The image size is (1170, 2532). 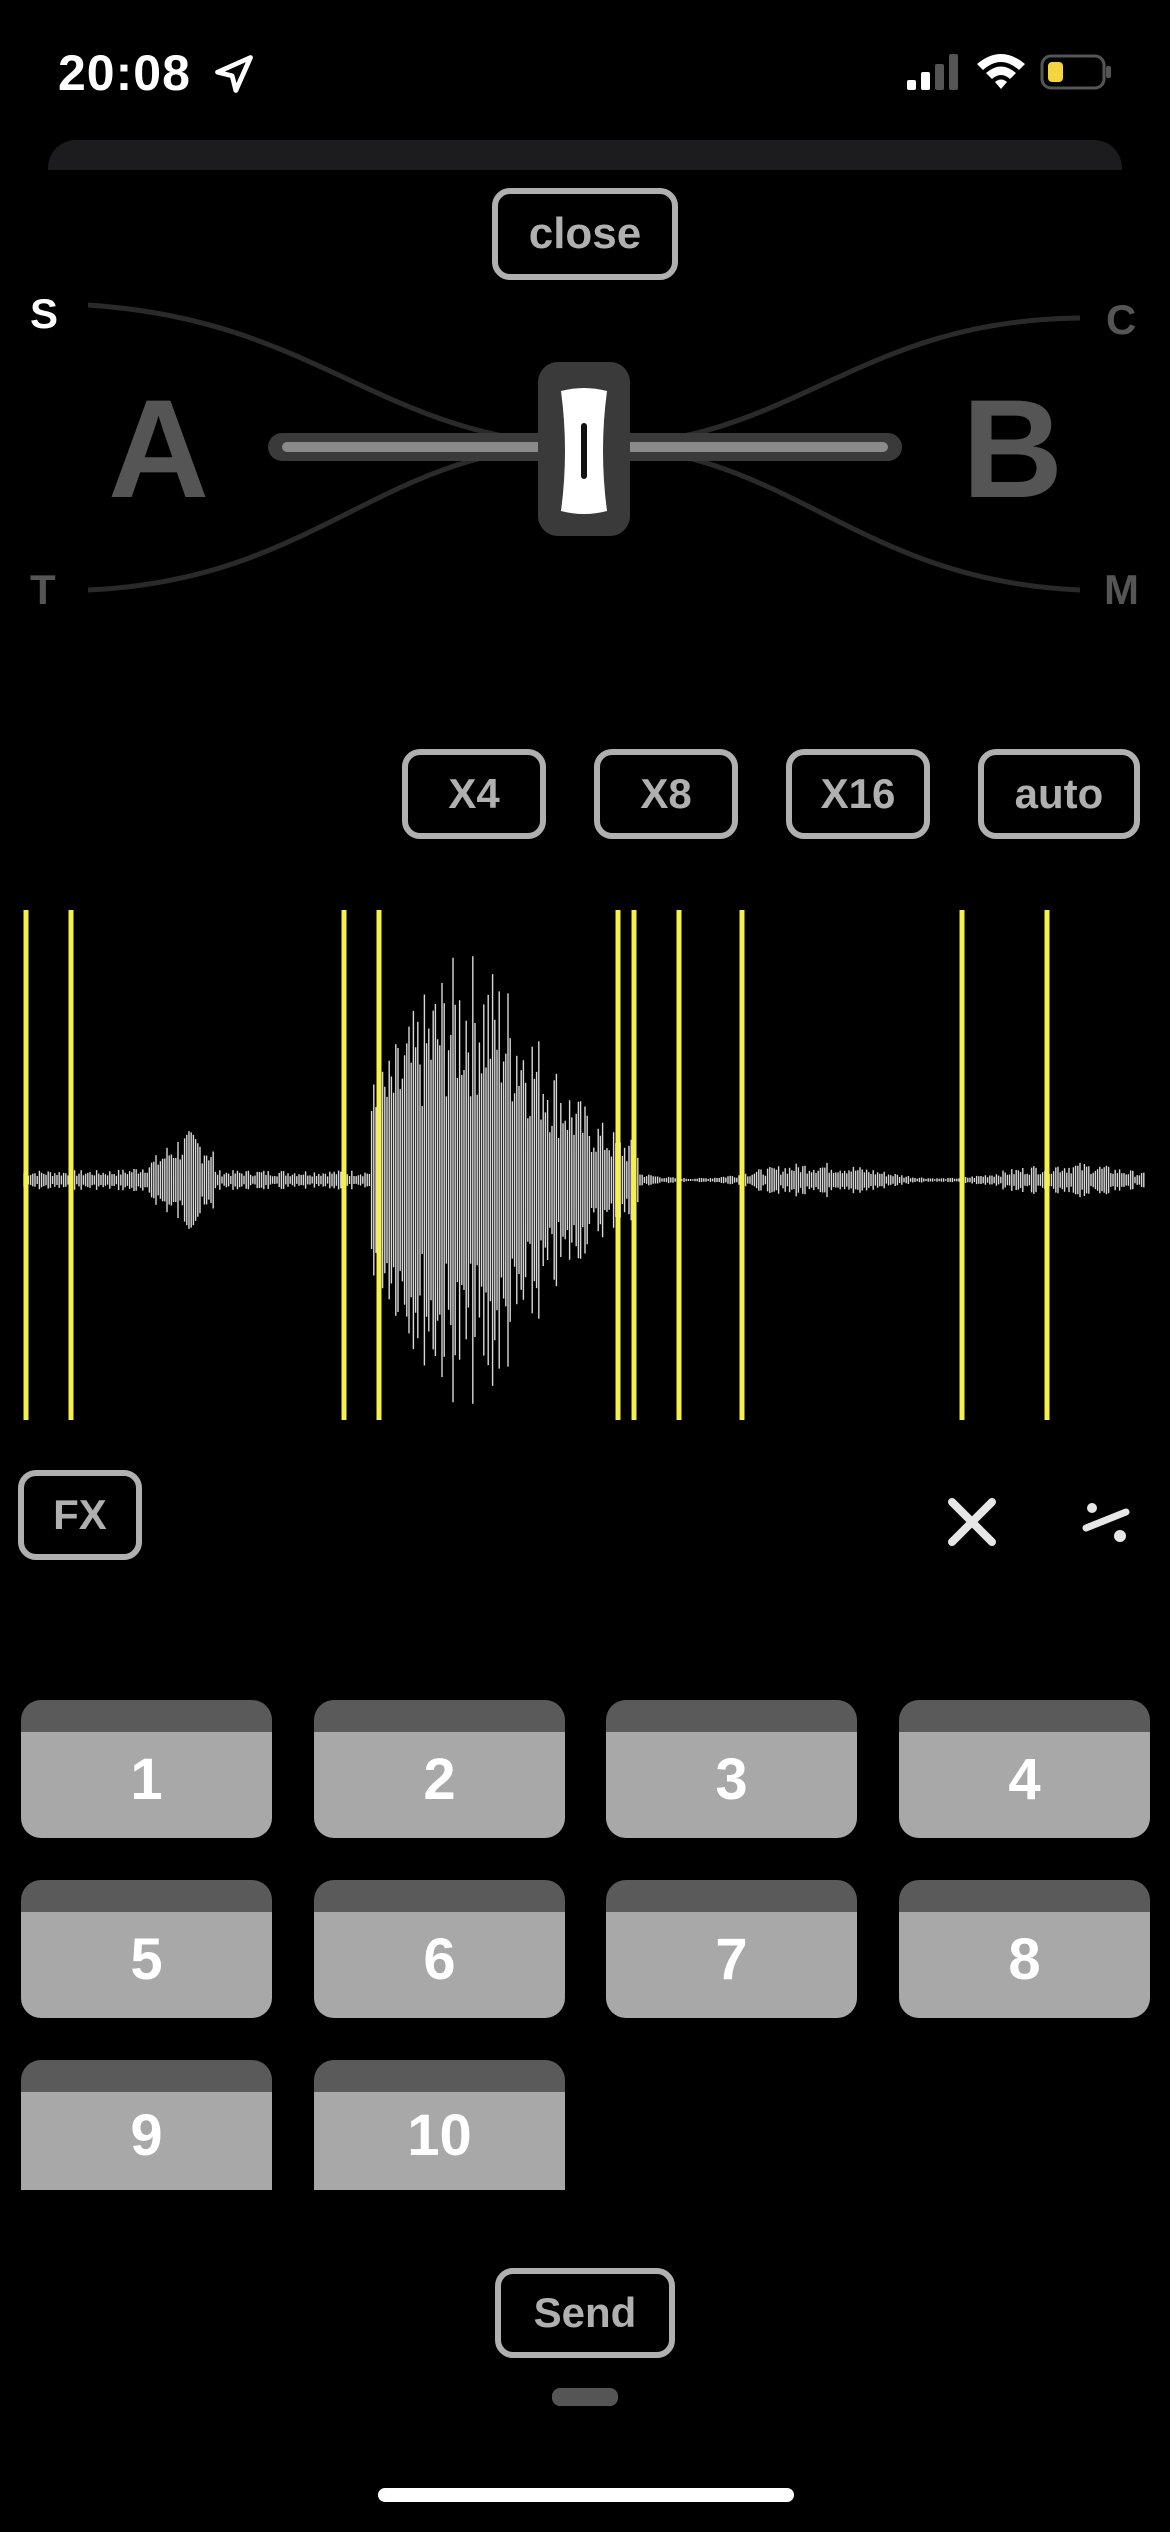 I want to click on status-time: 20:08, so click(x=124, y=73).